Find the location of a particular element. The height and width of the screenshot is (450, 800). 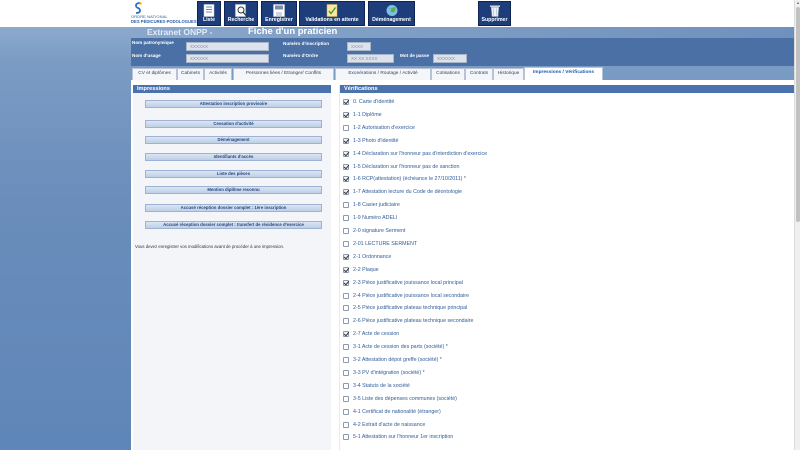

mot-de-passe-field: XXXXXX is located at coordinates (450, 58).